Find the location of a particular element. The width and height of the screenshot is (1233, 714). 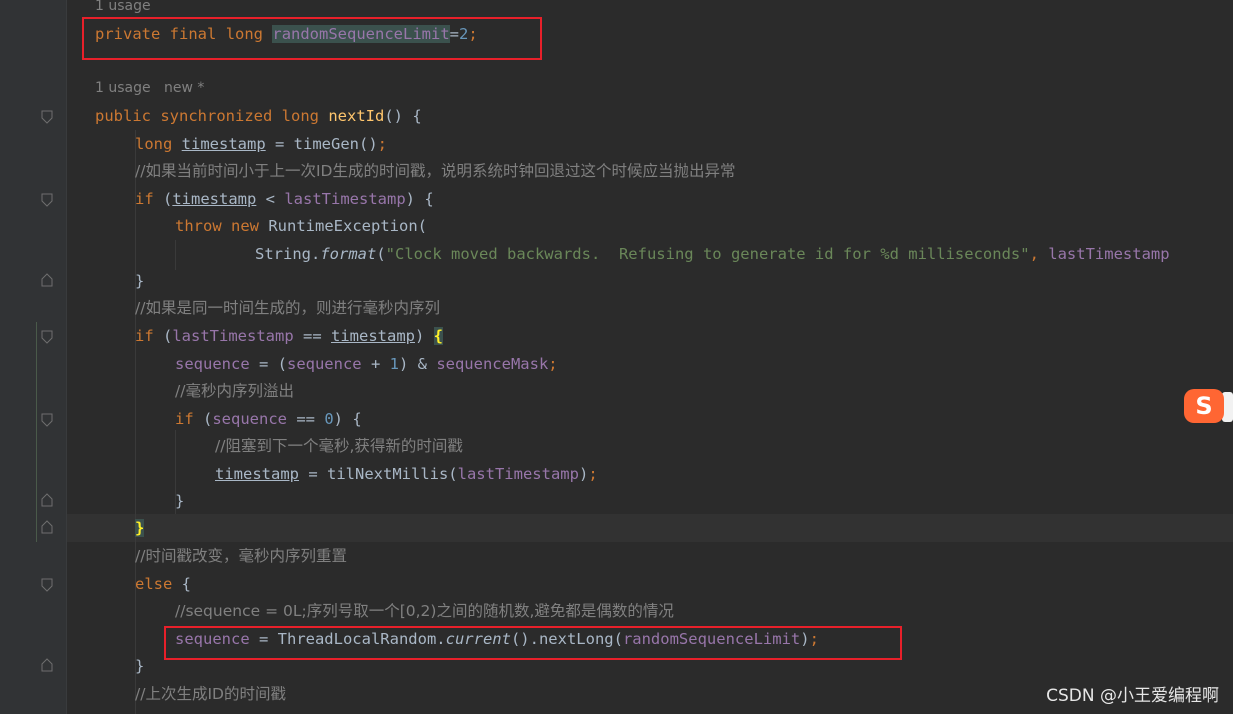

class-name: String. is located at coordinates (288, 254).